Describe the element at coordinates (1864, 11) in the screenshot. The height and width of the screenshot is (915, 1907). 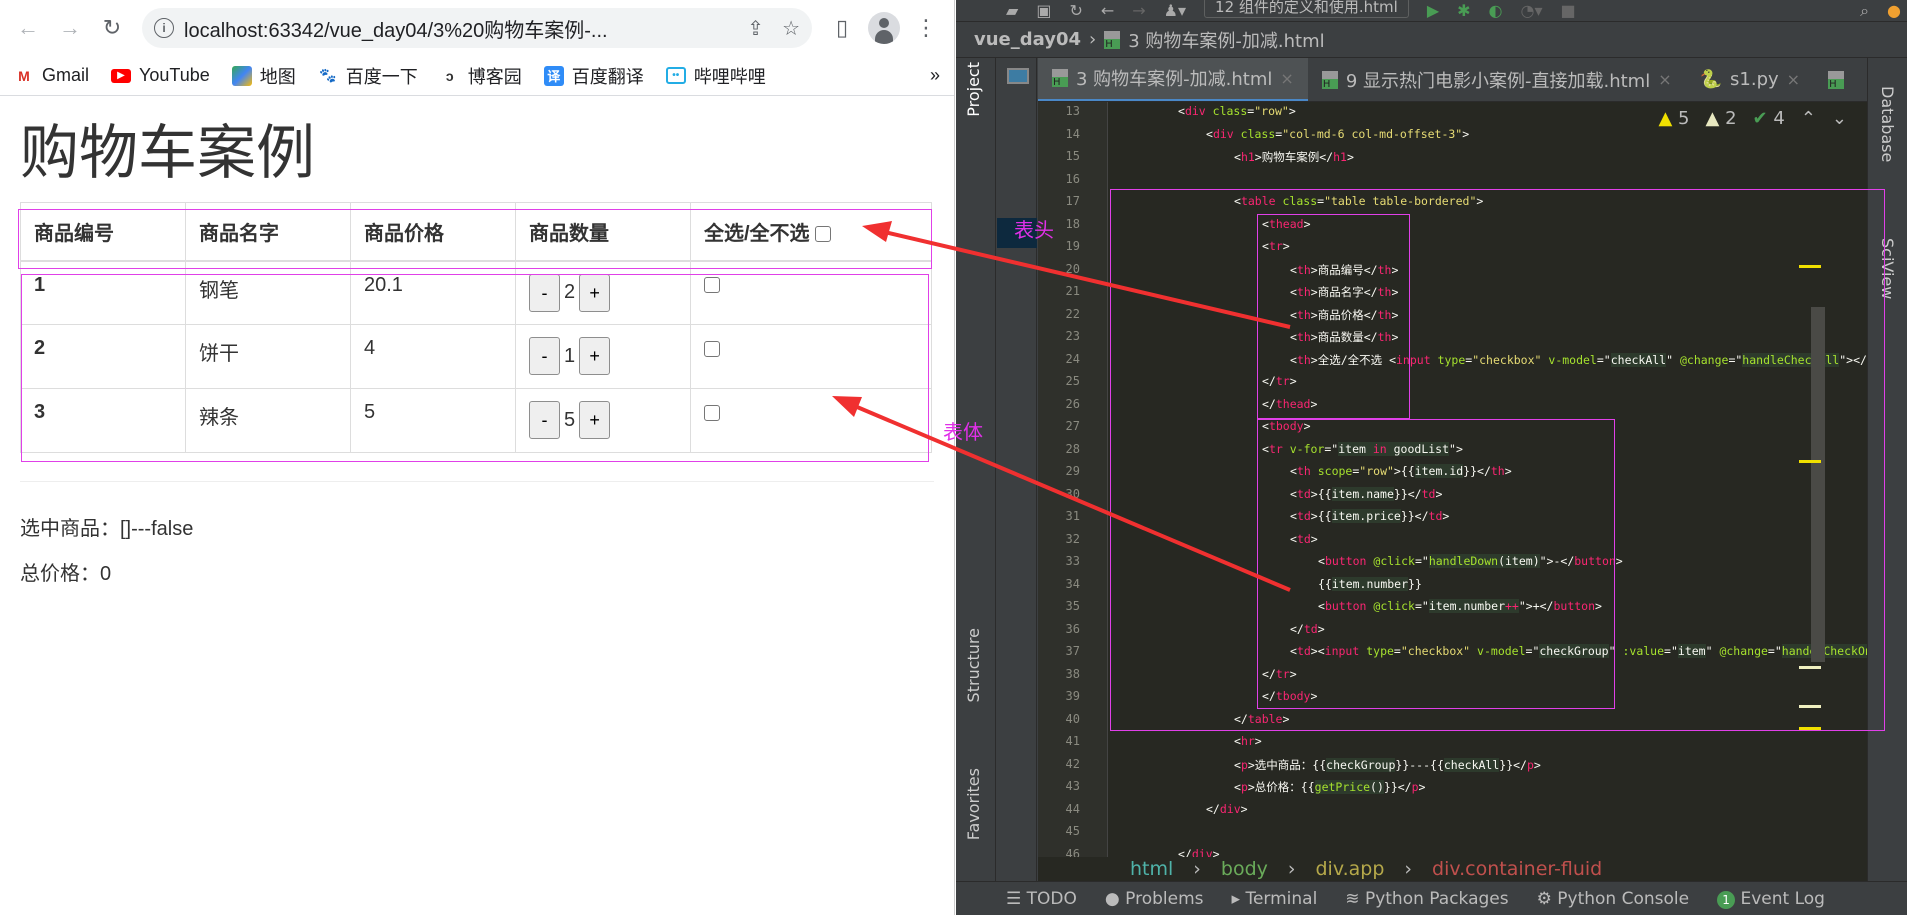
I see `search-icon: ⌕` at that location.